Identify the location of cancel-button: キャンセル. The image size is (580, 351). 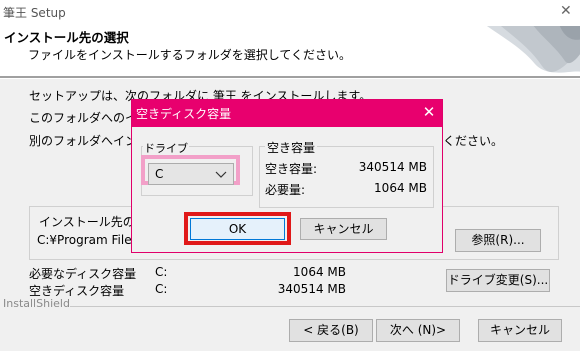
(520, 330).